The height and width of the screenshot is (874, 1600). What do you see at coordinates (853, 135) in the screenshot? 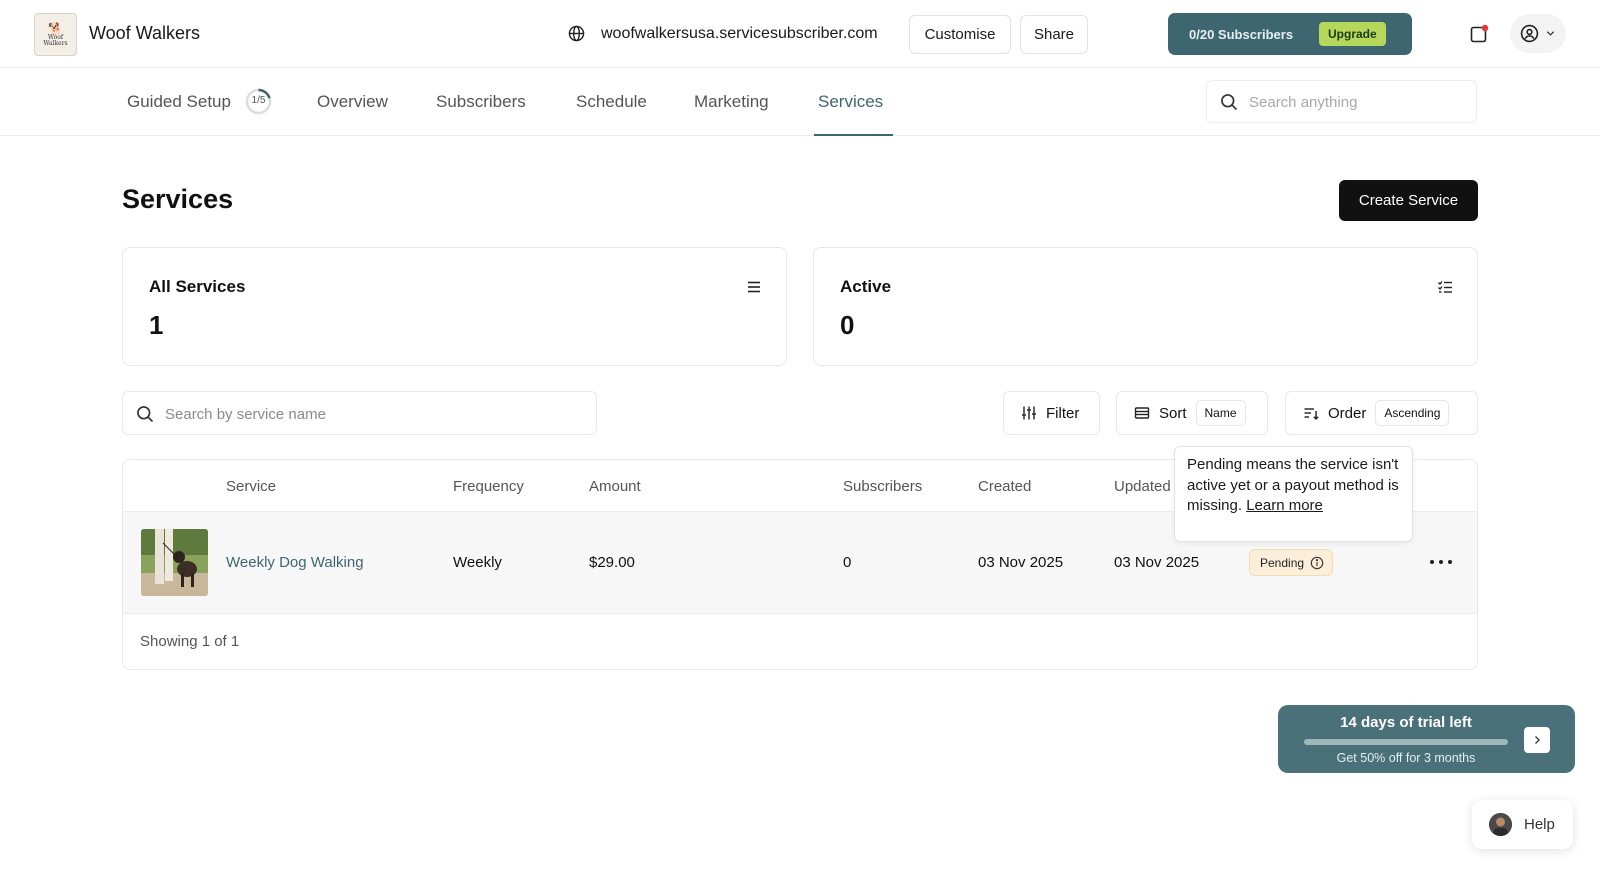
I see `active-tab-indicator` at bounding box center [853, 135].